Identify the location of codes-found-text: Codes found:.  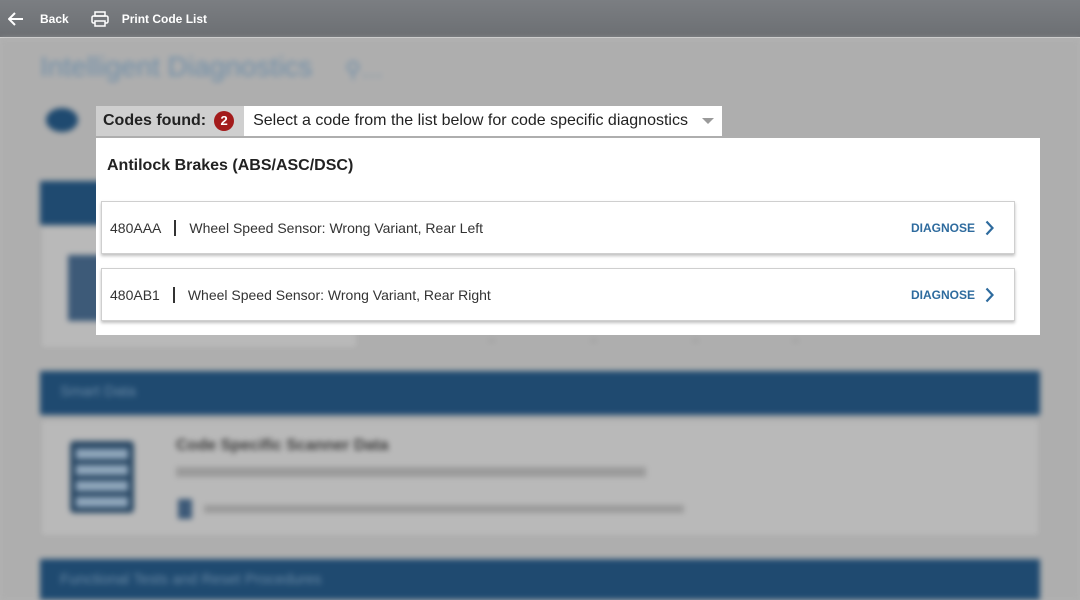
(155, 120).